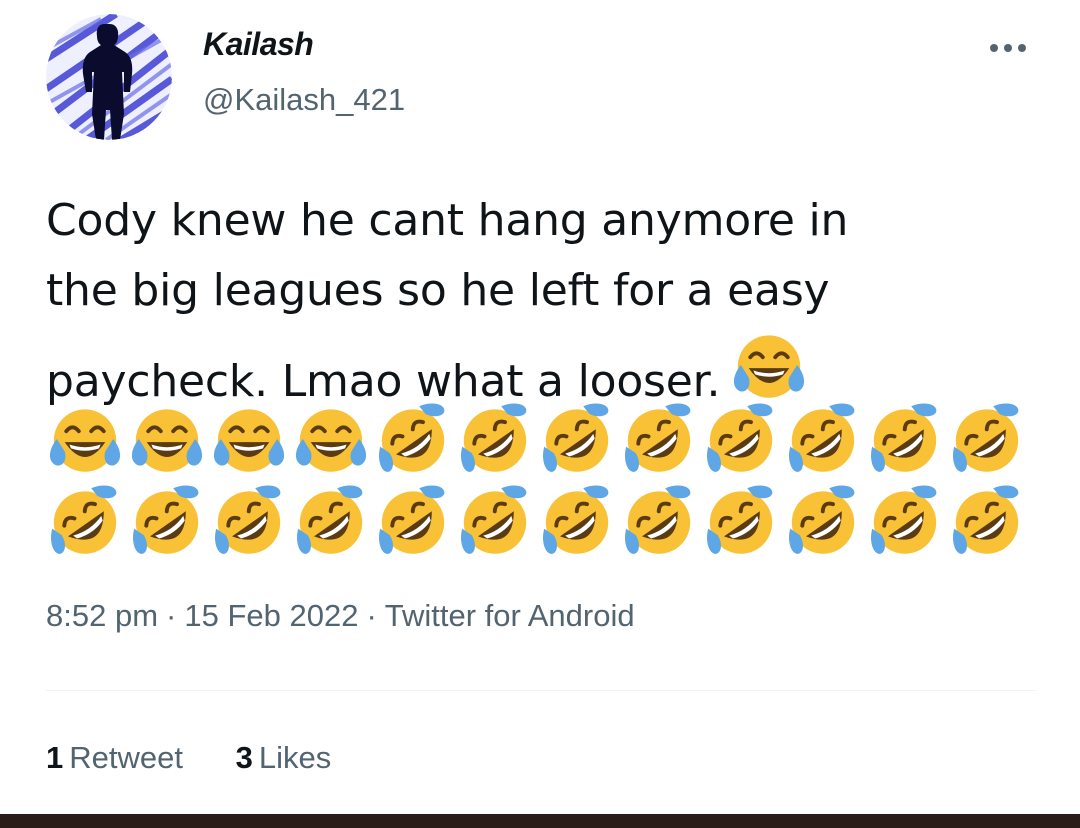  Describe the element at coordinates (447, 220) in the screenshot. I see `tweet-text-line: Cody knew he cant hang anymore in` at that location.